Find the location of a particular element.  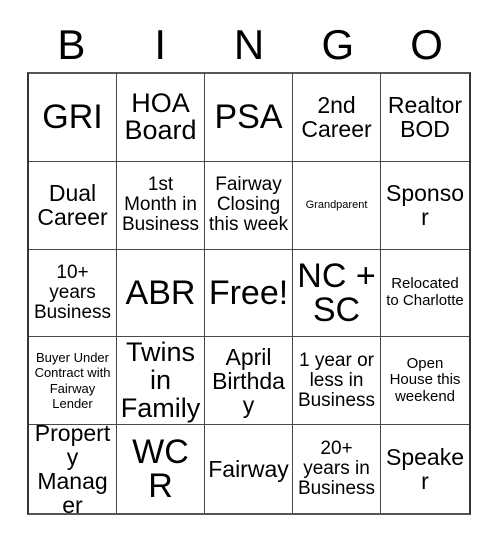

bingo-cell-label: Twins in Family is located at coordinates (160, 380).